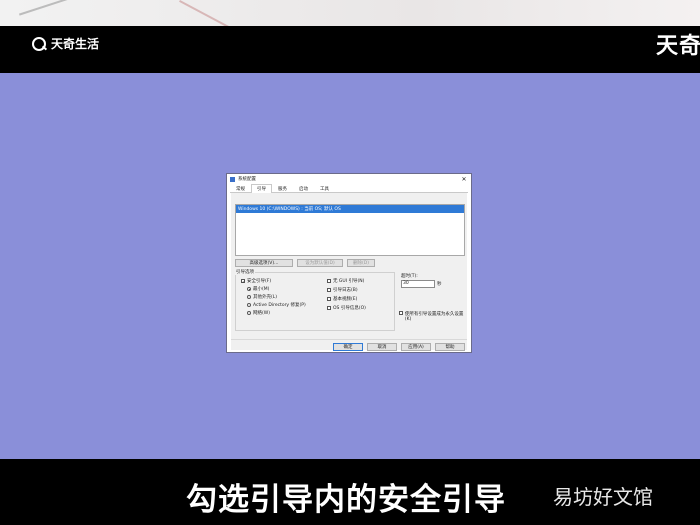 The width and height of the screenshot is (700, 525). I want to click on checkbox-label: 使所有引导设置成为永久设置(K), so click(434, 317).